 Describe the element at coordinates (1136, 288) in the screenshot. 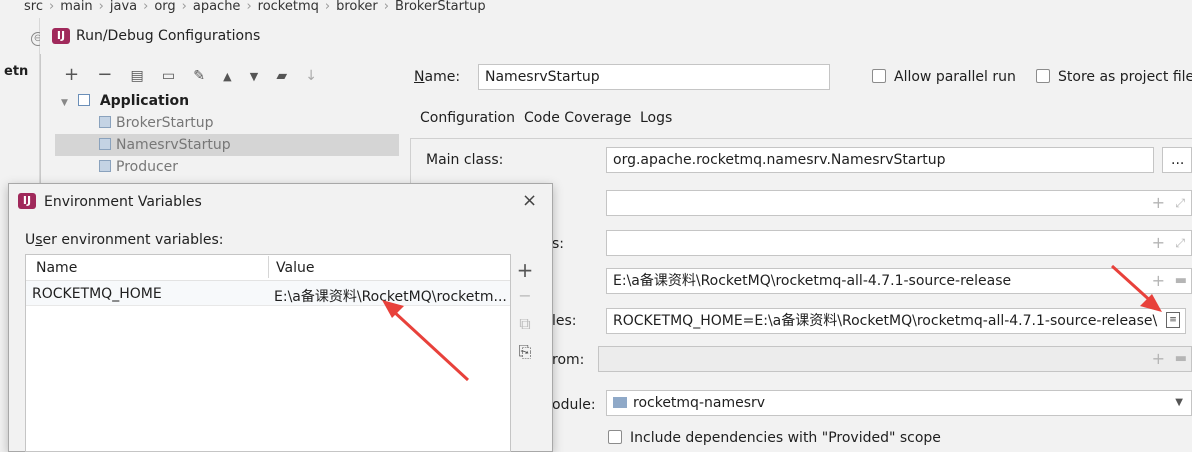

I see `arrow-to-edit-env-icon` at that location.